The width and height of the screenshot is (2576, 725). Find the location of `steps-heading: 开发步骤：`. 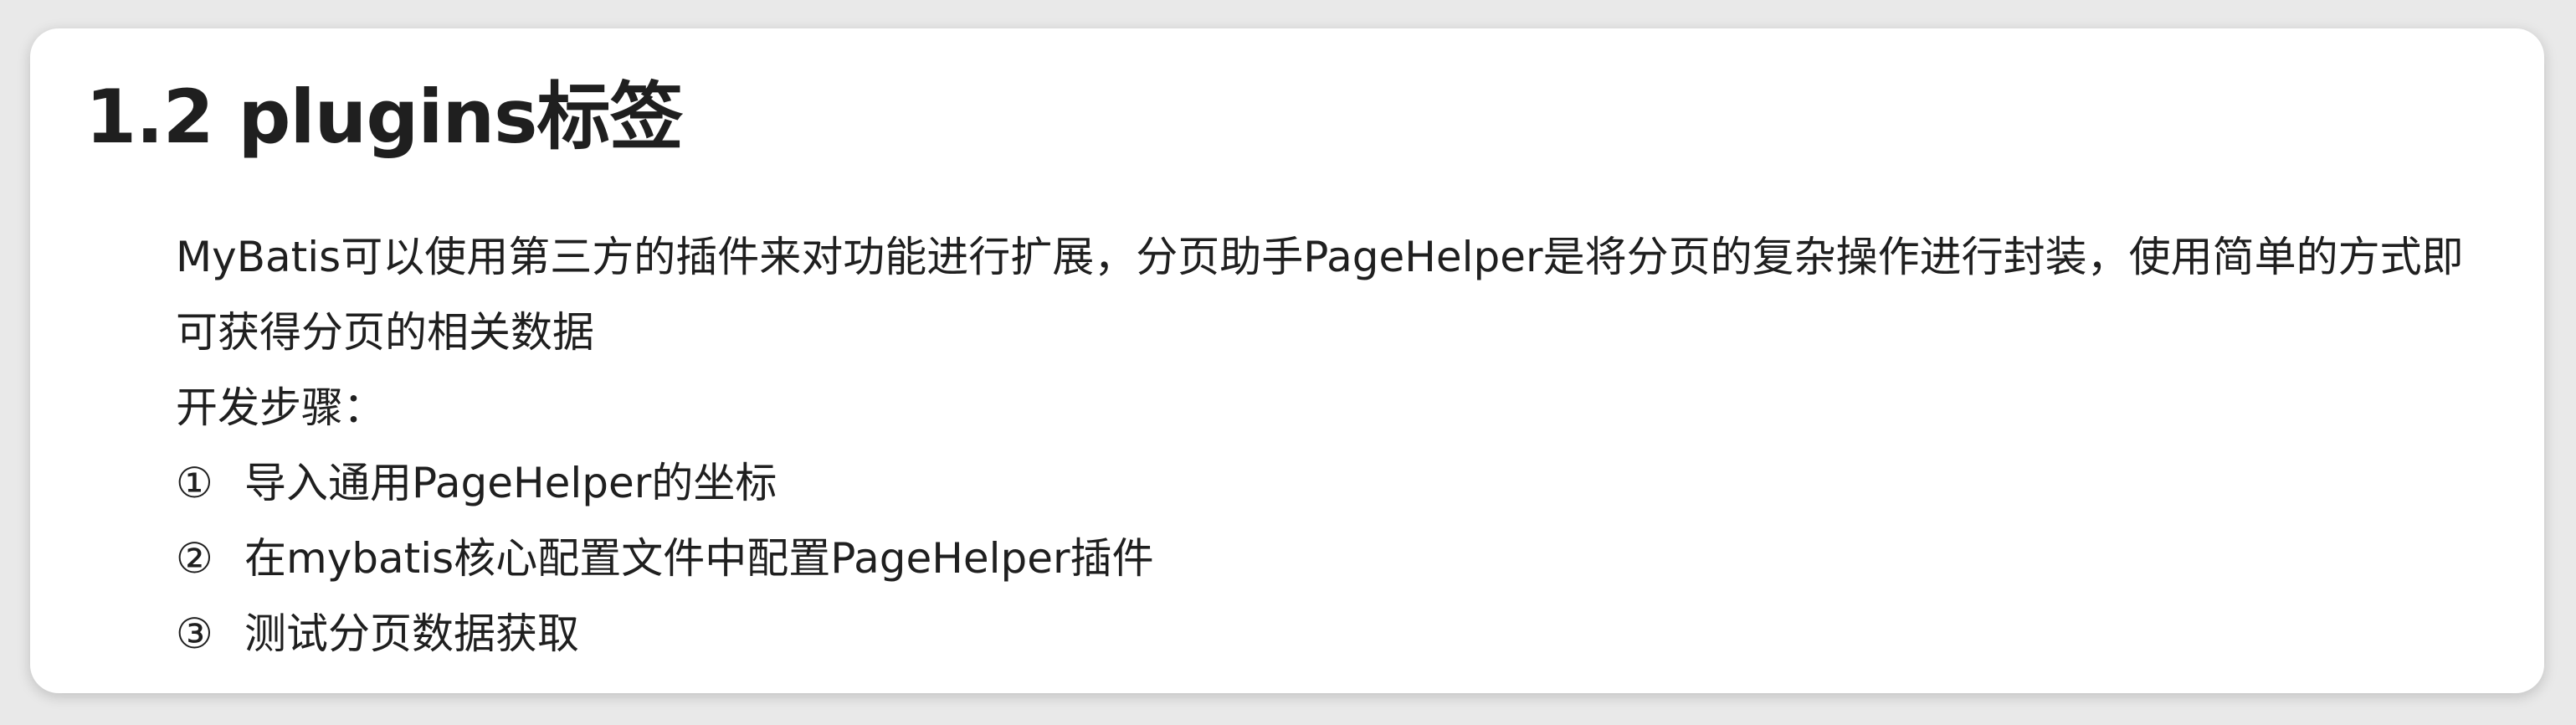

steps-heading: 开发步骤： is located at coordinates (280, 407).